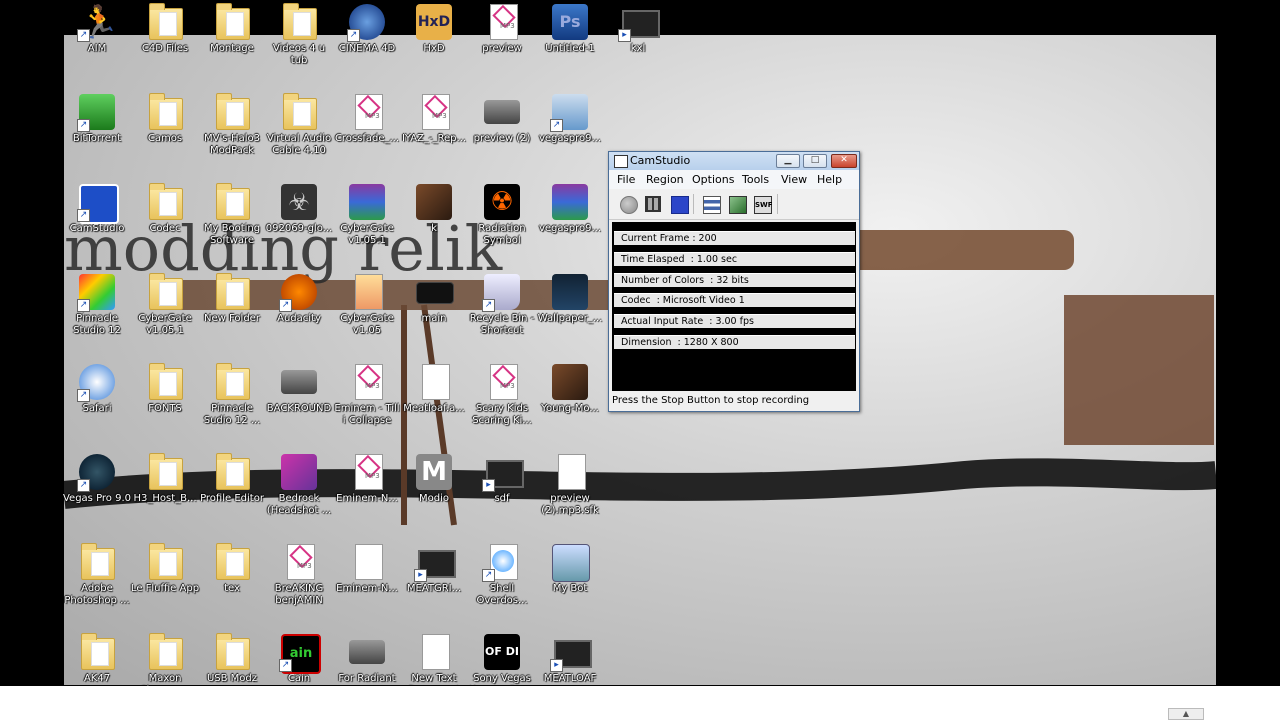 The height and width of the screenshot is (720, 1280). Describe the element at coordinates (367, 304) in the screenshot. I see `desktop-icon: CyberGate v1.05` at that location.